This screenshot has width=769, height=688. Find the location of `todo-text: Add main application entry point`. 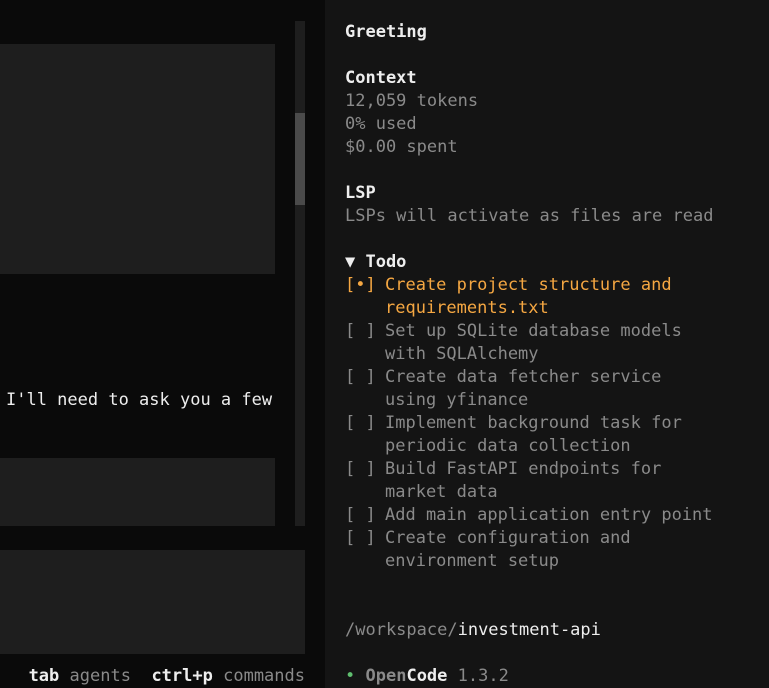

todo-text: Add main application entry point is located at coordinates (549, 515).